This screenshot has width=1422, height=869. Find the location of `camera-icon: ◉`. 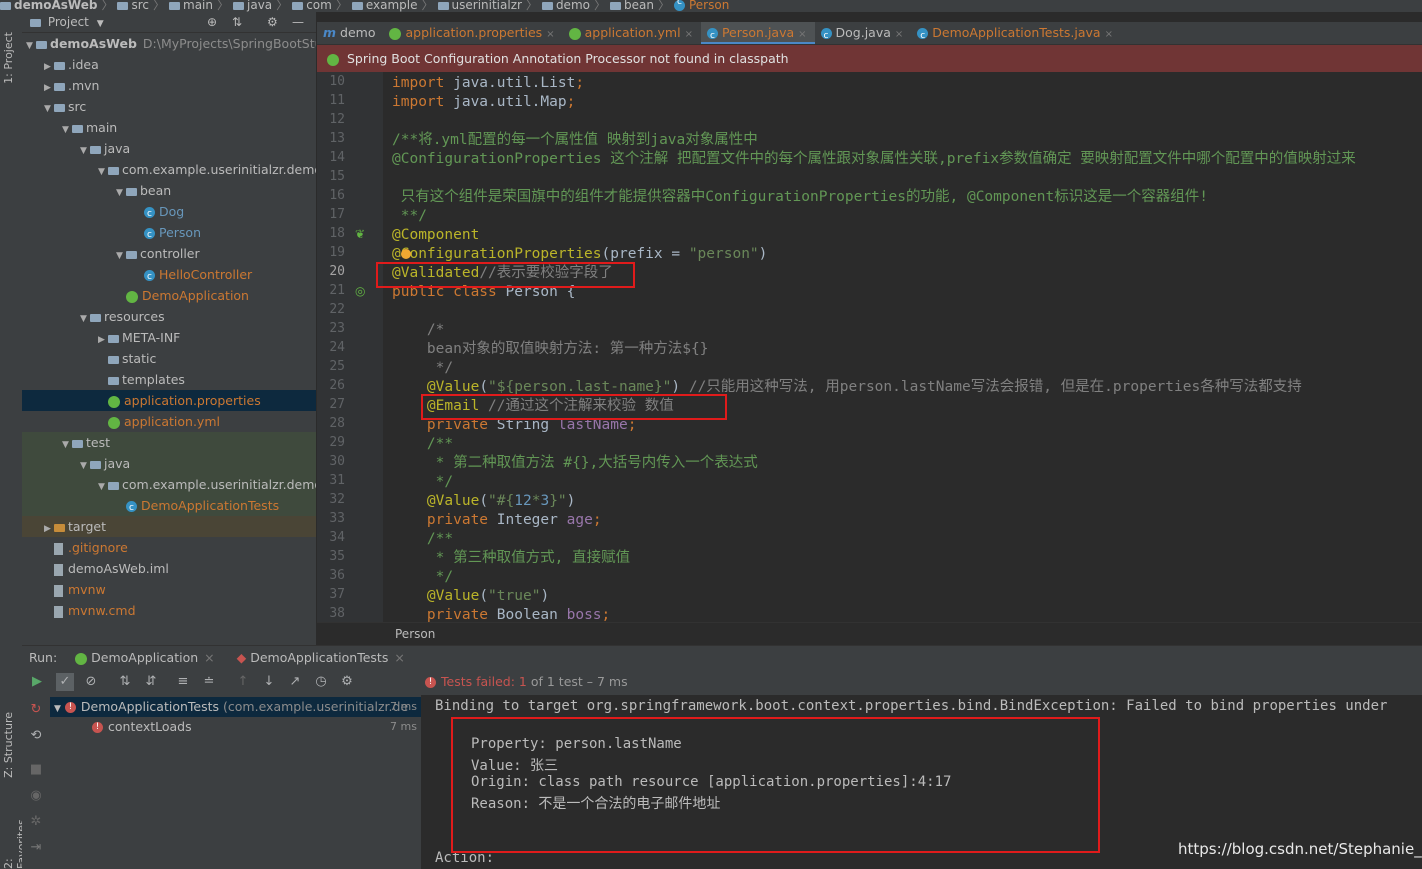

camera-icon: ◉ is located at coordinates (36, 796).